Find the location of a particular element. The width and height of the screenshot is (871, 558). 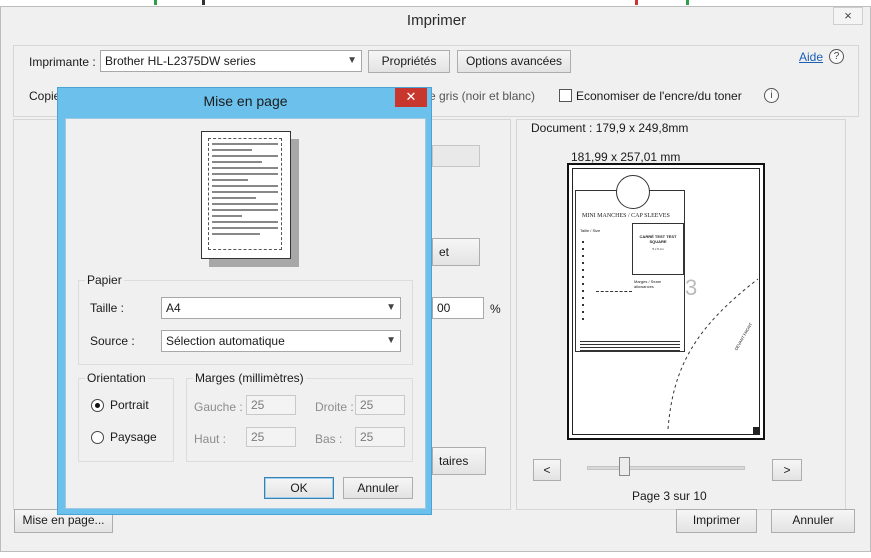

info-icon: i is located at coordinates (771, 95).